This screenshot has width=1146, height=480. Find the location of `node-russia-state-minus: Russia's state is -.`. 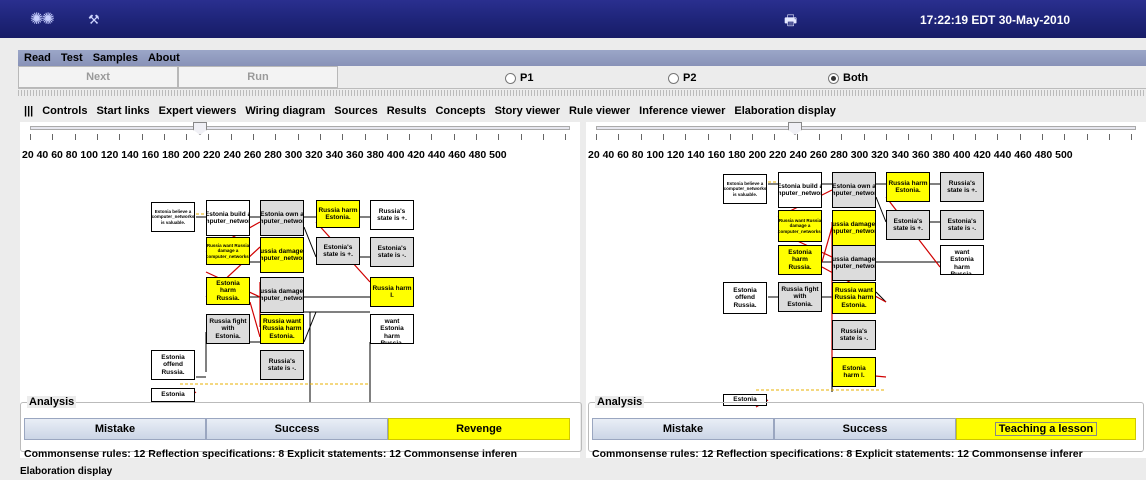

node-russia-state-minus: Russia's state is -. is located at coordinates (282, 365).